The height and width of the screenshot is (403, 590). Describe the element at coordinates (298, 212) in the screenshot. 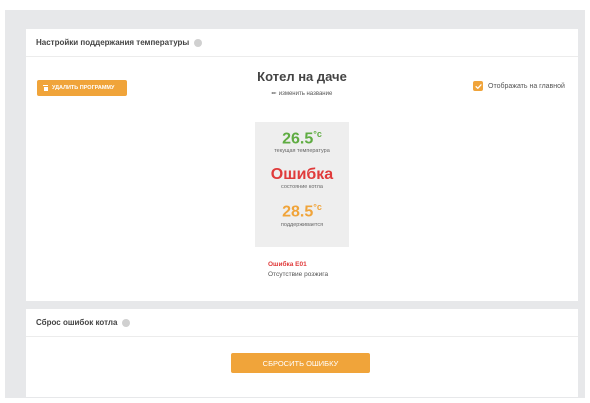

I see `target-temperature-value: 28.5` at that location.